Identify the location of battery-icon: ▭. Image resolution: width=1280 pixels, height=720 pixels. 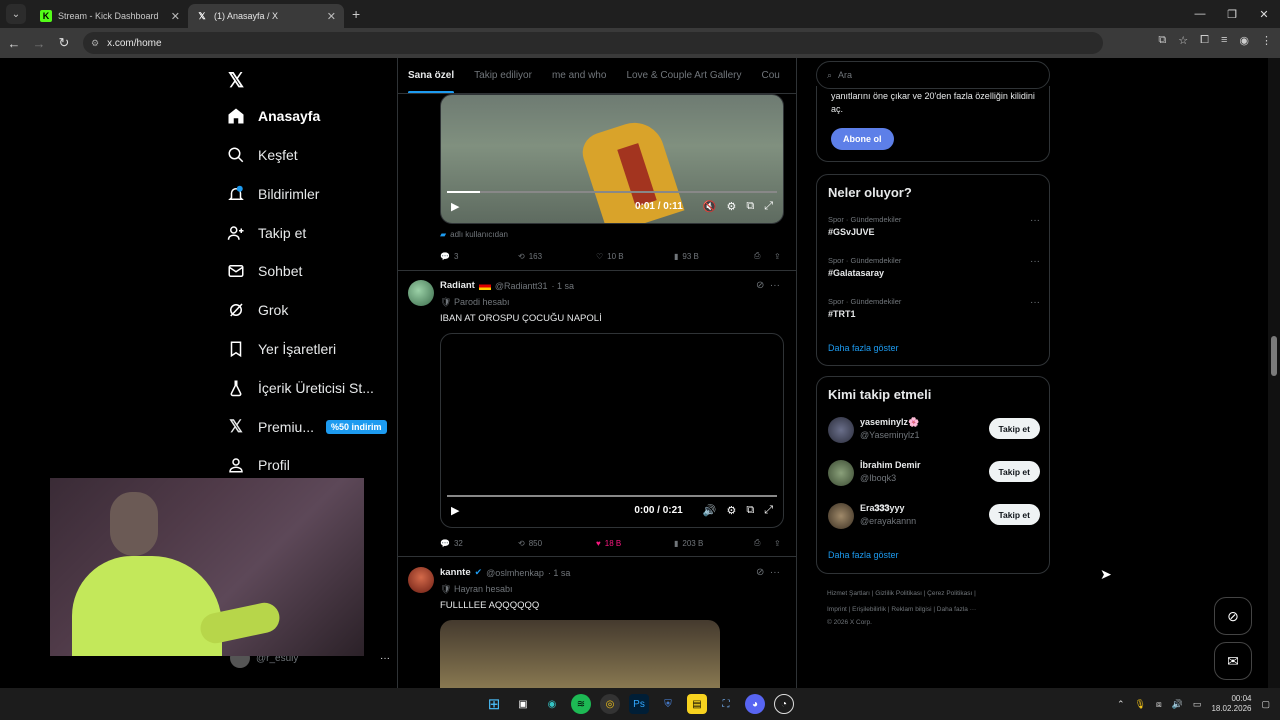
(1197, 704).